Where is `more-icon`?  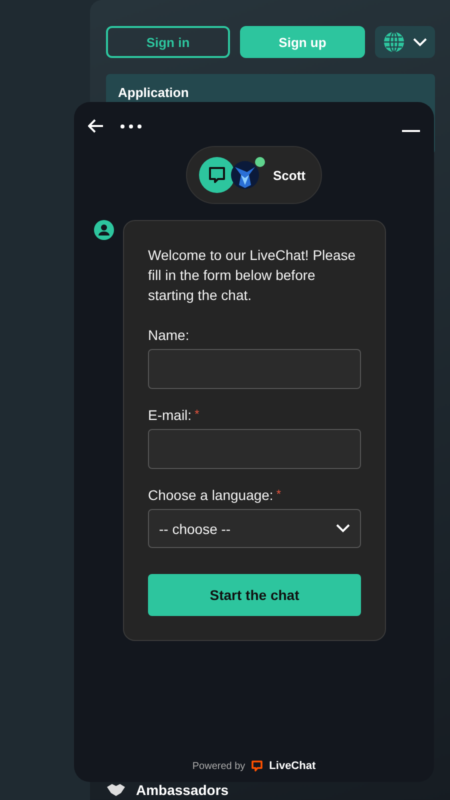 more-icon is located at coordinates (131, 126).